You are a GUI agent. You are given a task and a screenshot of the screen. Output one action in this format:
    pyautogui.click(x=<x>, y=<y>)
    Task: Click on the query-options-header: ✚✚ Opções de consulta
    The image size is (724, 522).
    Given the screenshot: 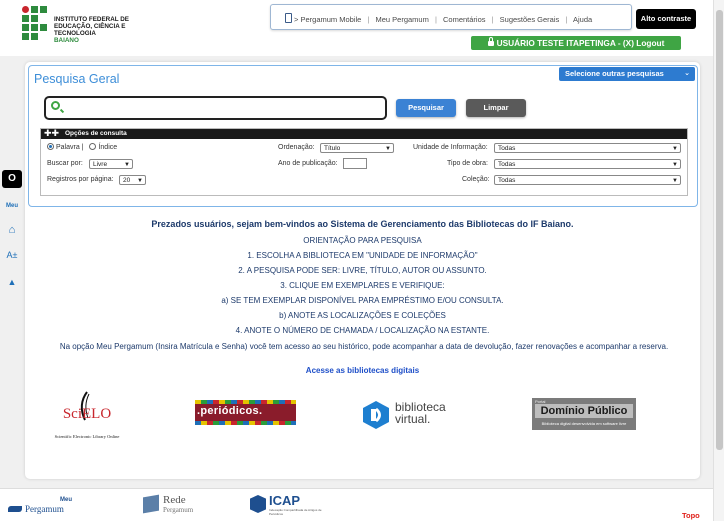 What is the action you would take?
    pyautogui.click(x=364, y=133)
    